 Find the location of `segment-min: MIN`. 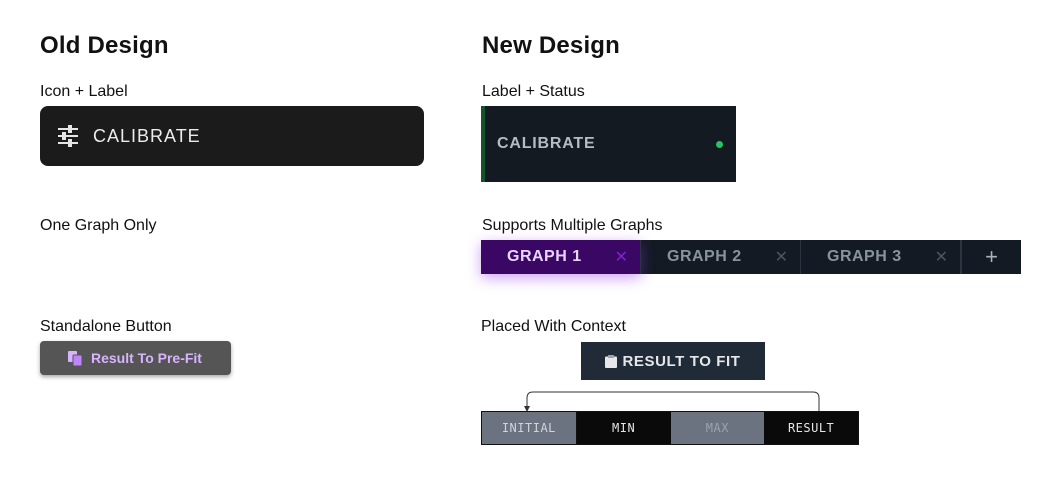

segment-min: MIN is located at coordinates (623, 428).